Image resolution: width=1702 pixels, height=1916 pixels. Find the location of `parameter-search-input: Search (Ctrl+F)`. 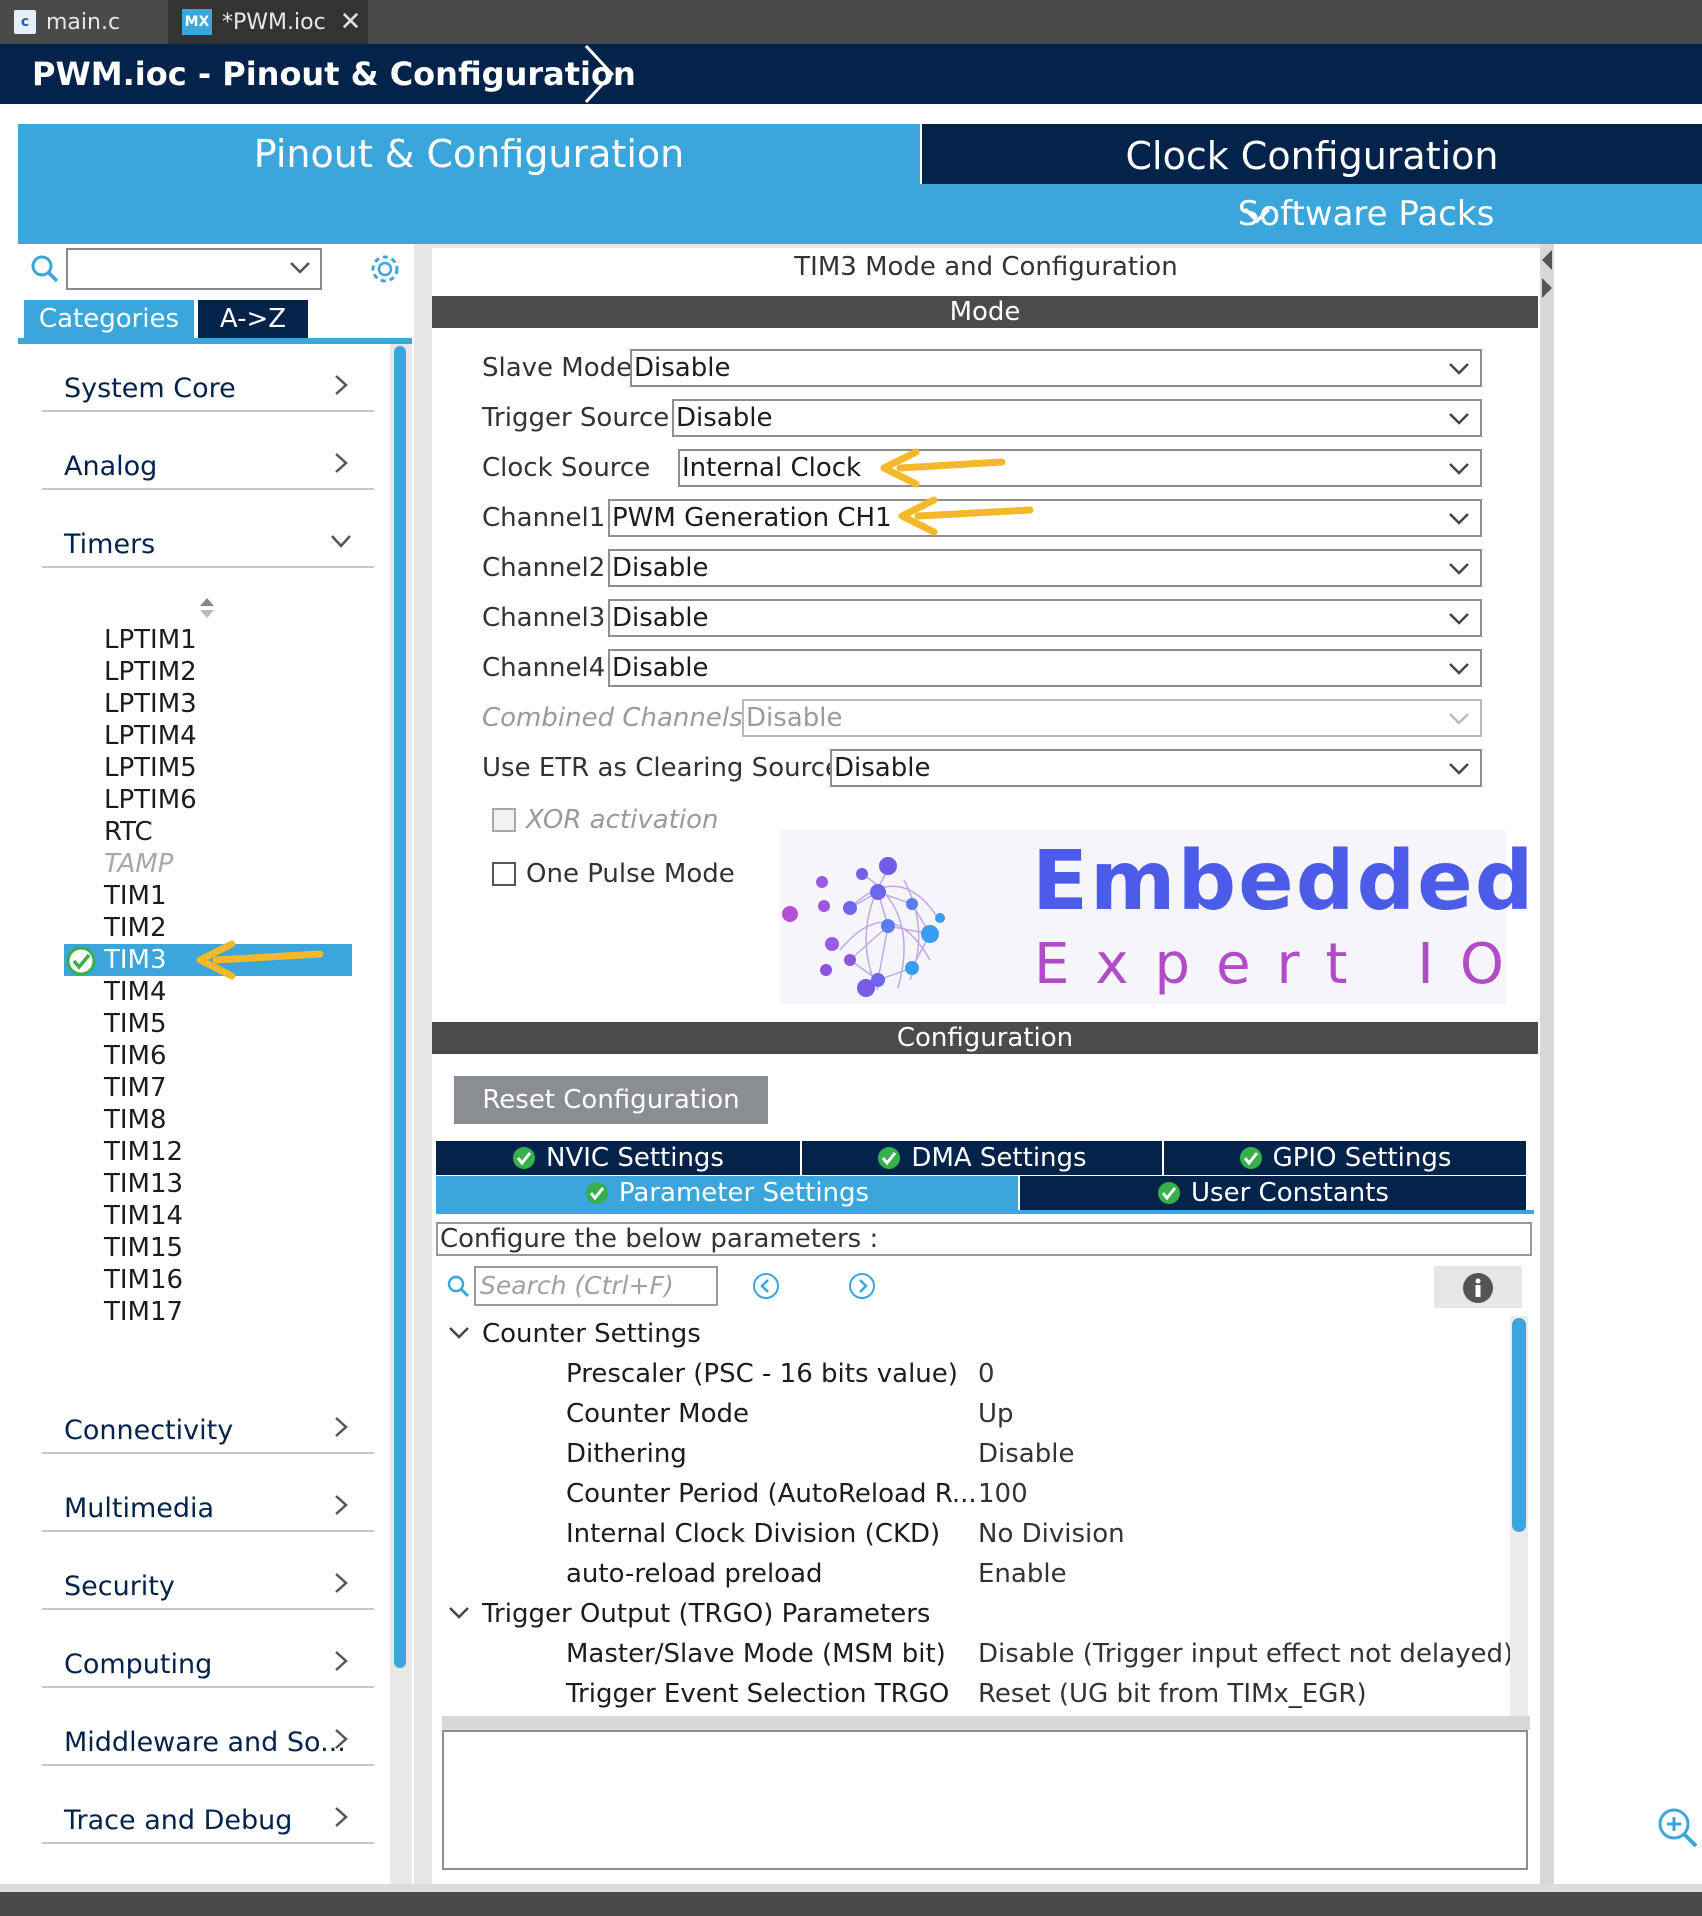

parameter-search-input: Search (Ctrl+F) is located at coordinates (596, 1286).